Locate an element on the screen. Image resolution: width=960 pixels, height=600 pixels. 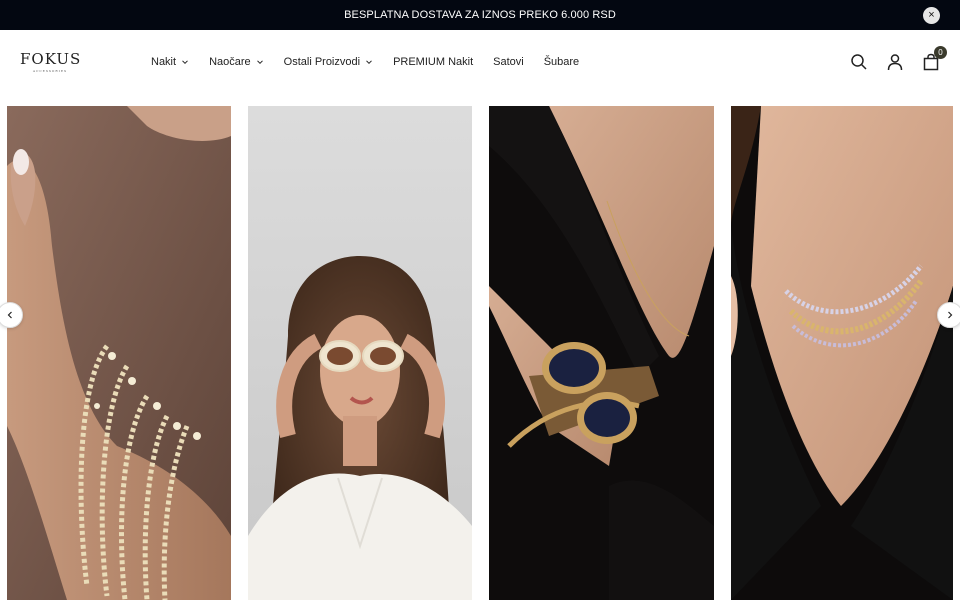
cart-button: 0 is located at coordinates (934, 58).